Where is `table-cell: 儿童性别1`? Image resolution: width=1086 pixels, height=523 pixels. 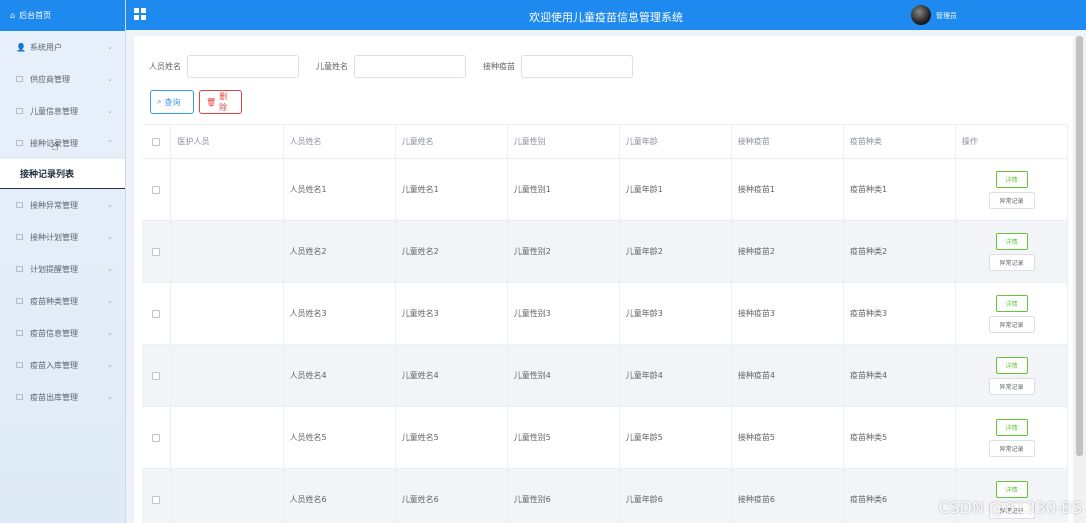 table-cell: 儿童性别1 is located at coordinates (564, 189).